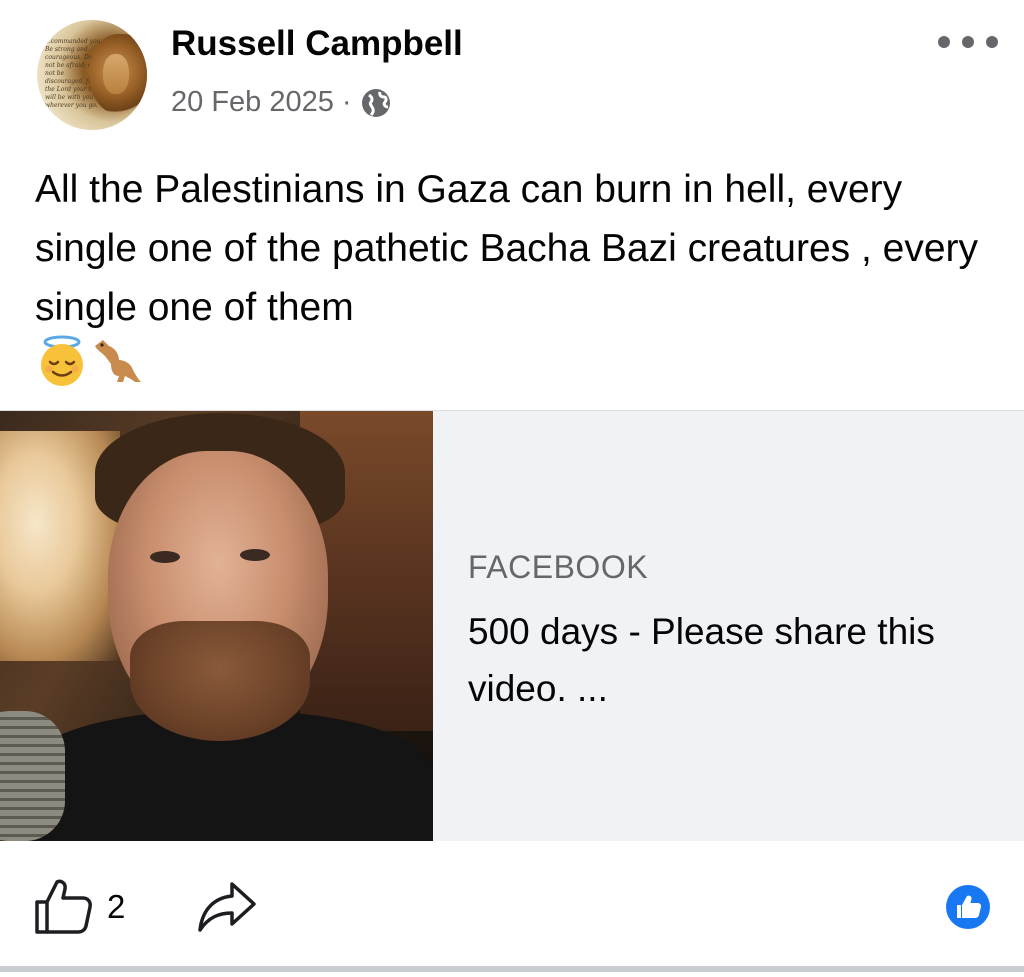  I want to click on globe-icon, so click(375, 102).